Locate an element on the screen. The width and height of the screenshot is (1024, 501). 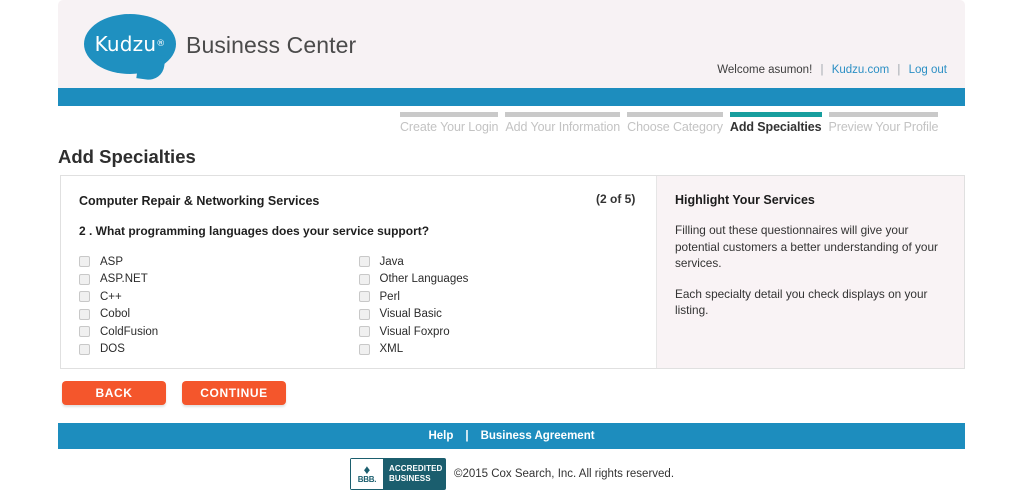
header-blue-bar is located at coordinates (511, 97).